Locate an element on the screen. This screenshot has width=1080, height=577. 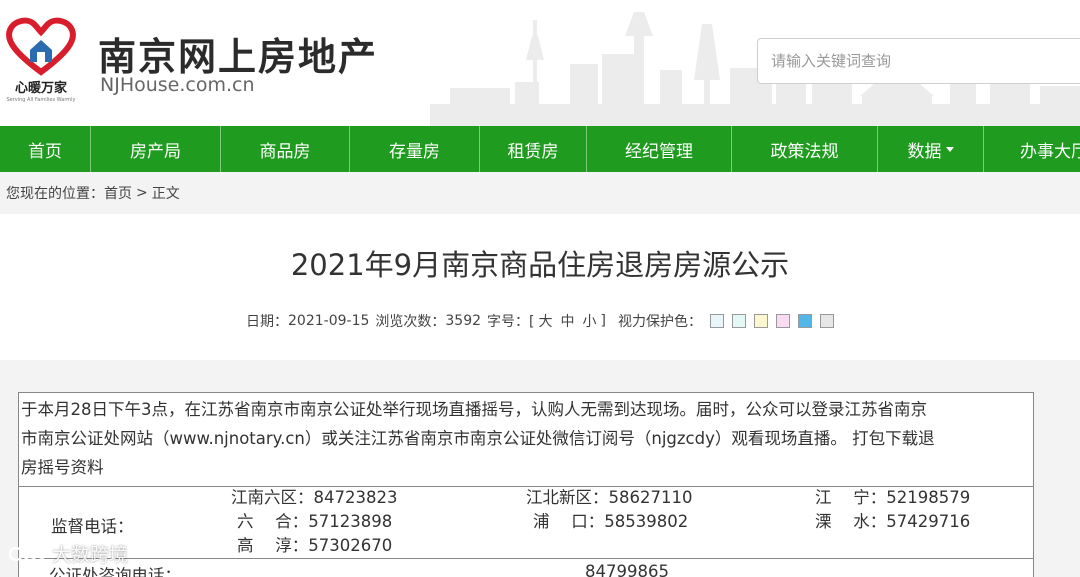
nav-item-label: 存量房 is located at coordinates (414, 151).